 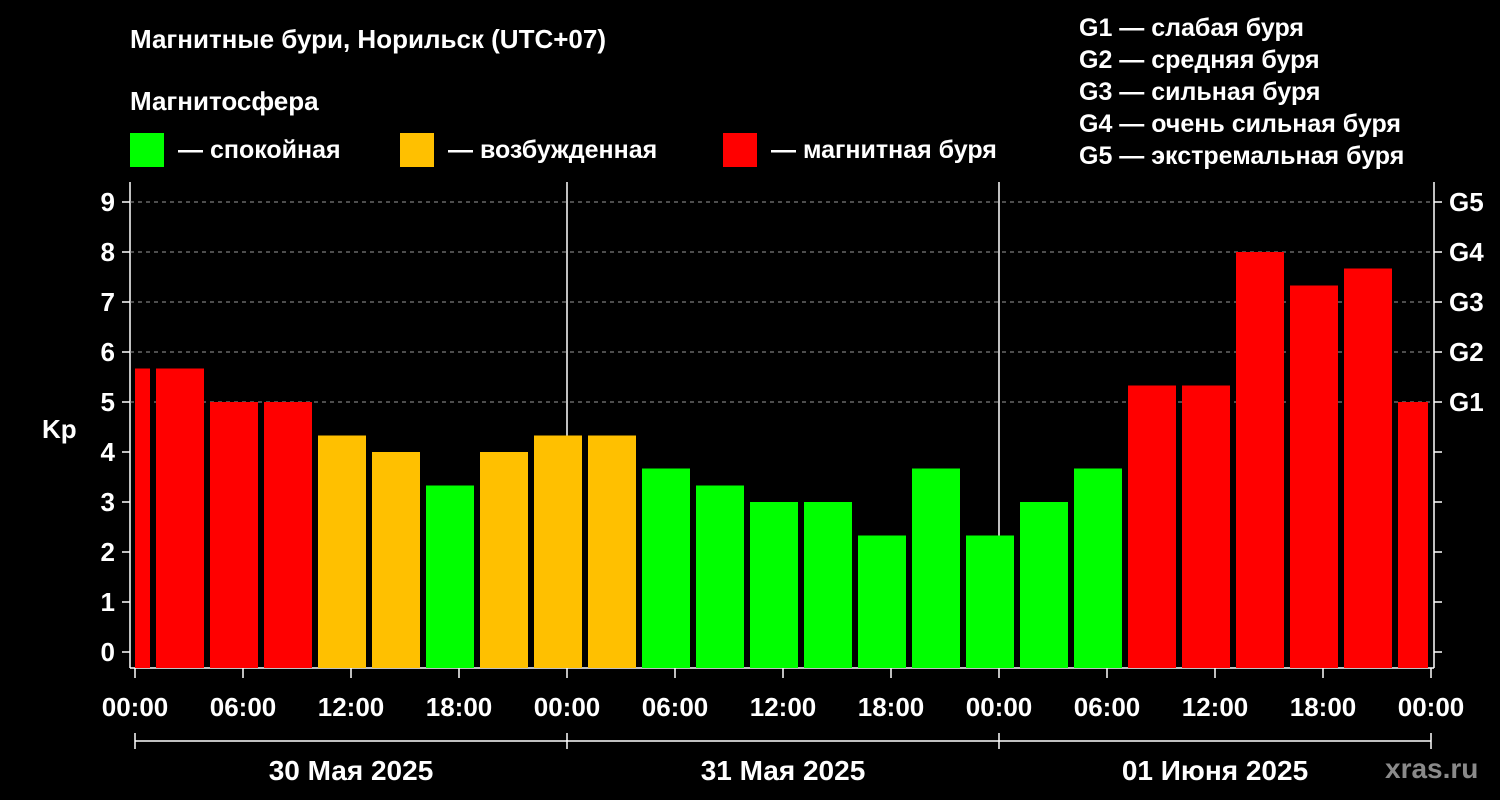 I want to click on y-axis-label: Kp, so click(x=59, y=429).